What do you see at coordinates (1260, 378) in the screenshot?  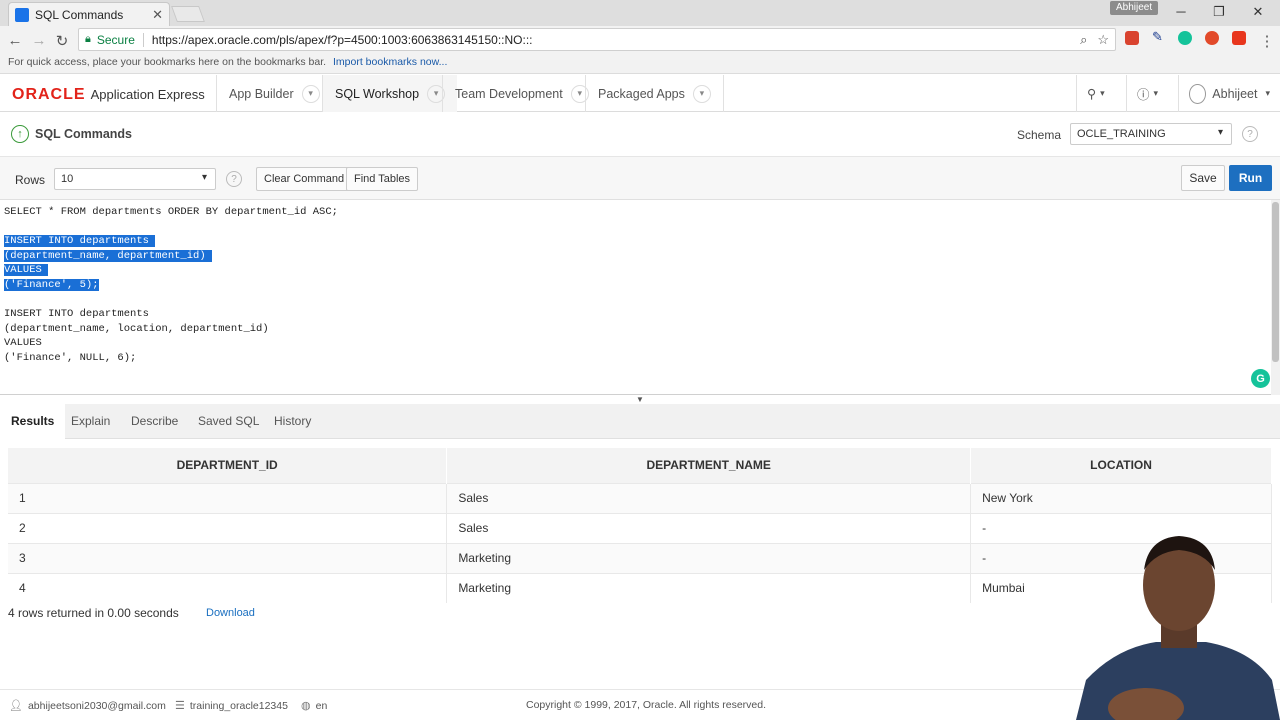 I see `grammarly-icon: G` at bounding box center [1260, 378].